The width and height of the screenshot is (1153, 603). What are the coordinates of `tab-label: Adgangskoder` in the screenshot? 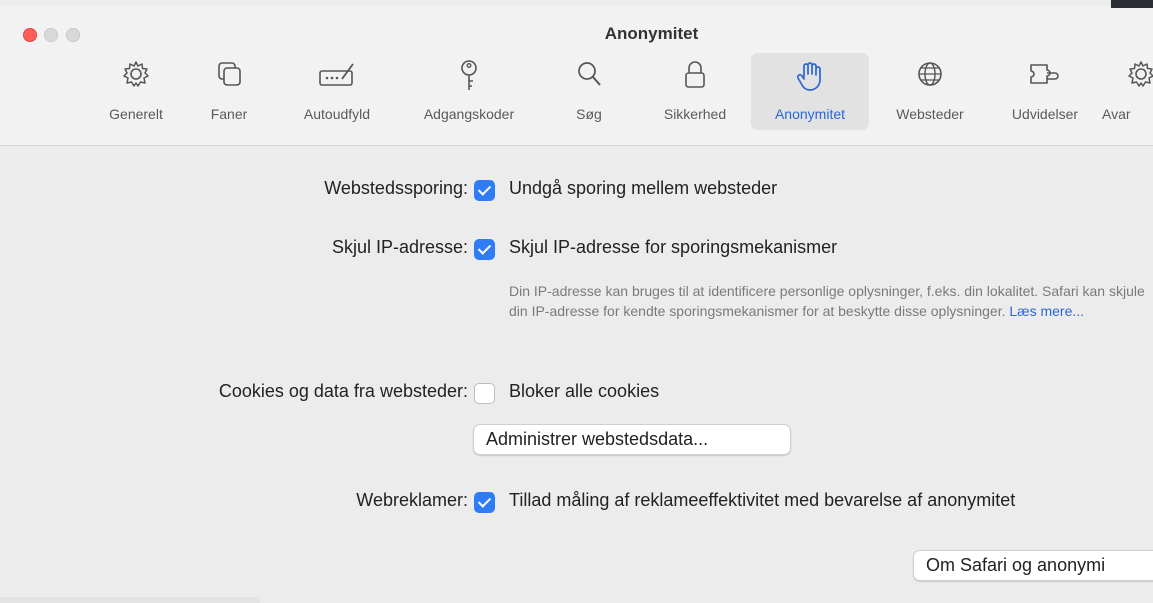 It's located at (469, 114).